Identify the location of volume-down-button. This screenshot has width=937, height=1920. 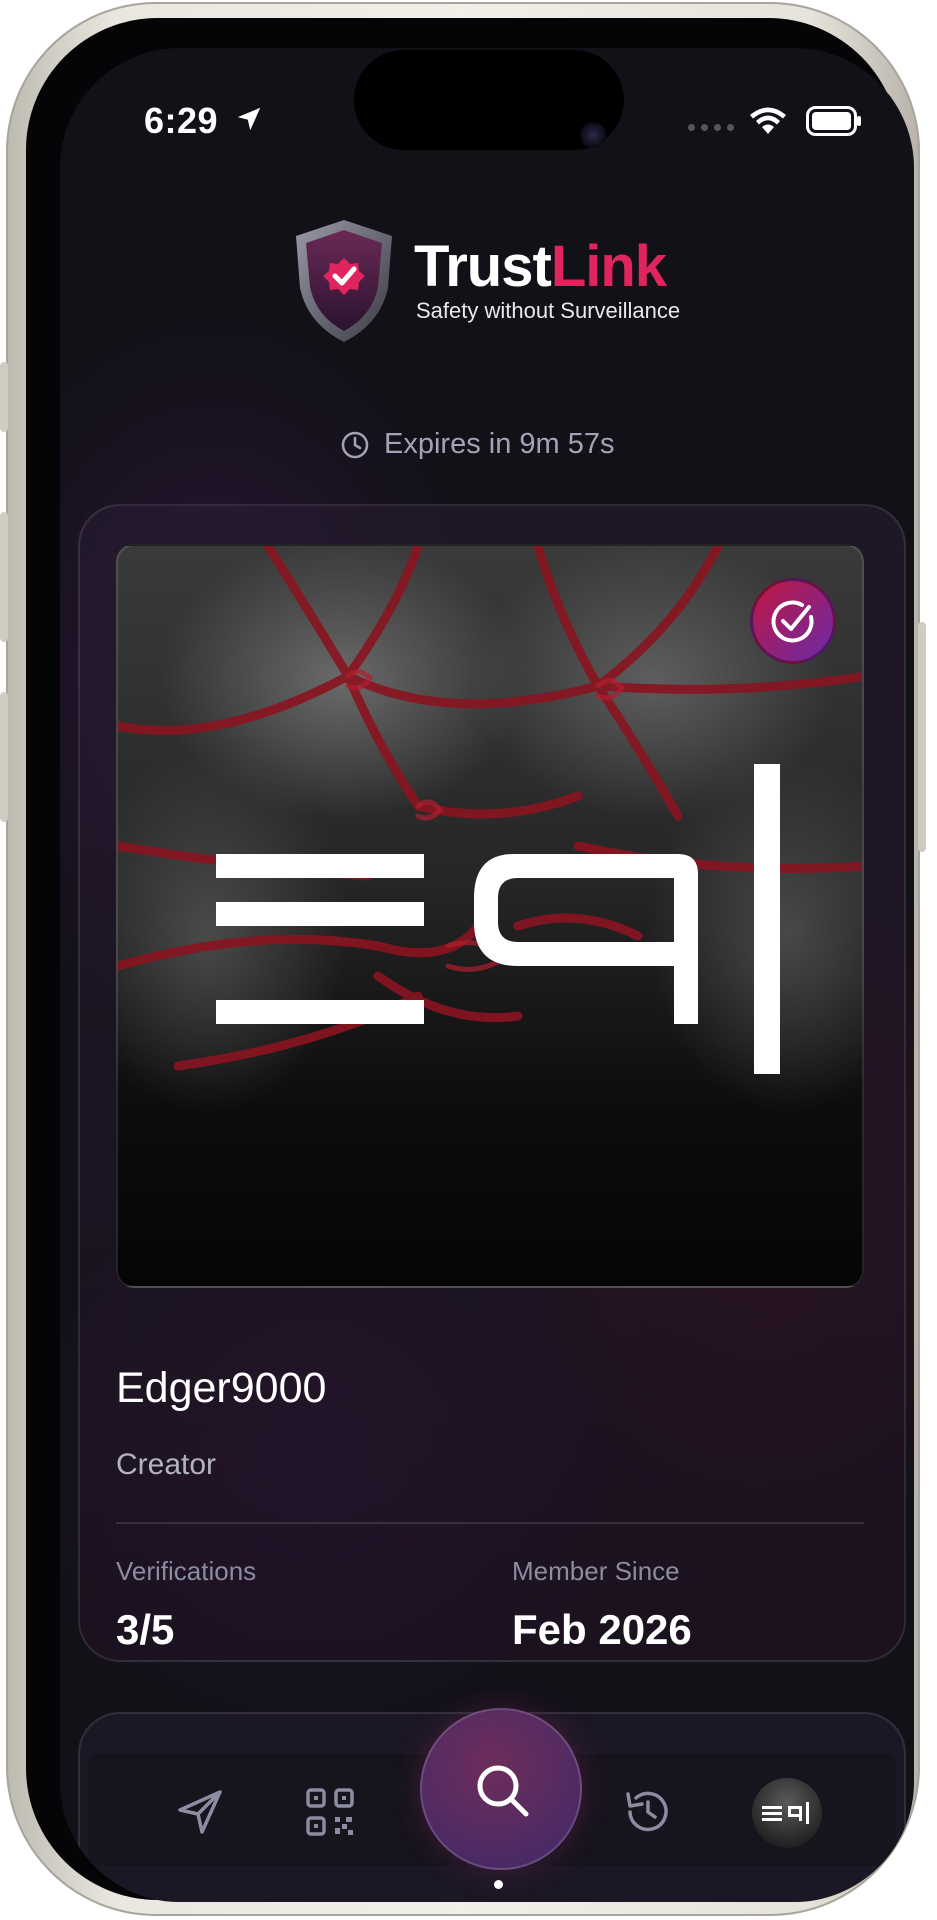
(4, 757).